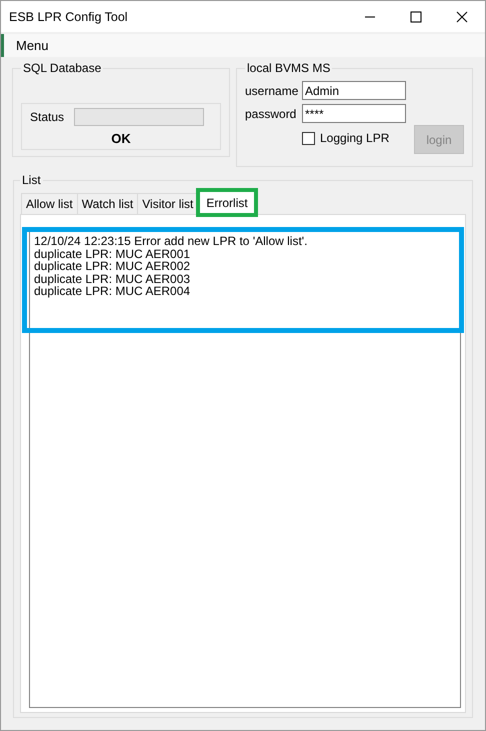 Image resolution: width=486 pixels, height=731 pixels. What do you see at coordinates (68, 17) in the screenshot?
I see `window-title: ESB LPR Config Tool` at bounding box center [68, 17].